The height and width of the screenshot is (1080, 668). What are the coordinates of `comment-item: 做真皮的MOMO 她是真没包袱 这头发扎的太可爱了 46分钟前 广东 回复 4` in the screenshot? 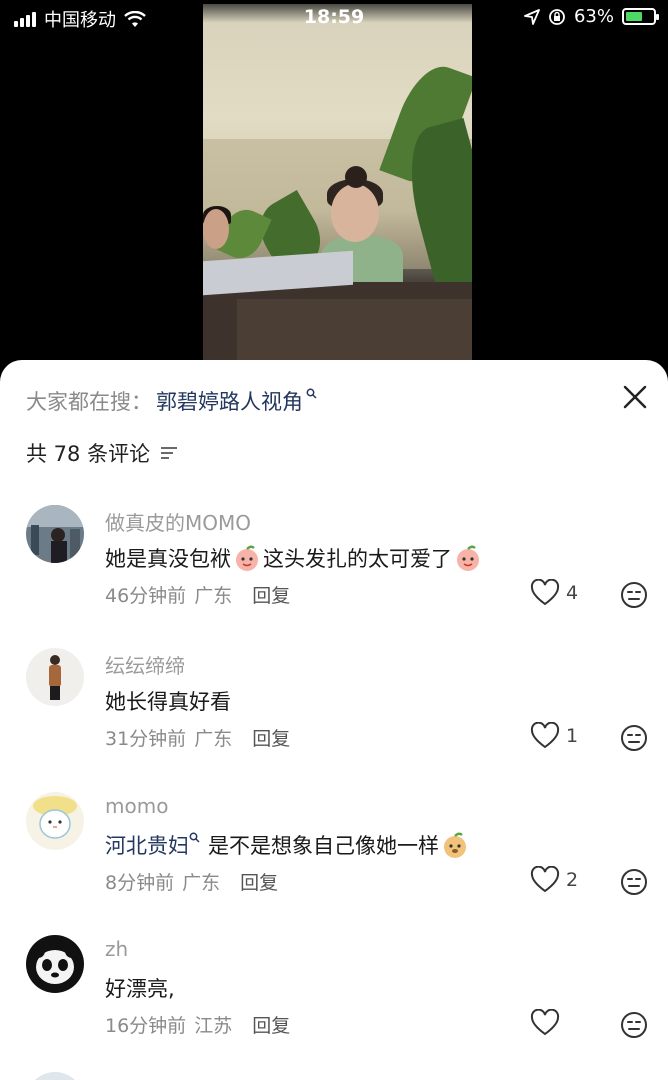 It's located at (334, 570).